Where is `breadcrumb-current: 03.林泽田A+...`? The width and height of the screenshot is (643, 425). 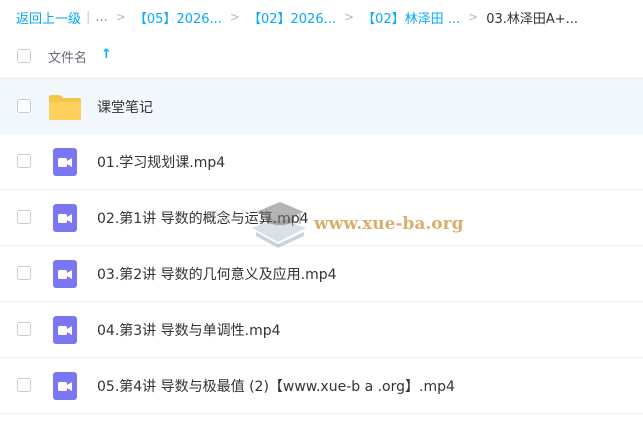
breadcrumb-current: 03.林泽田A+... is located at coordinates (532, 19).